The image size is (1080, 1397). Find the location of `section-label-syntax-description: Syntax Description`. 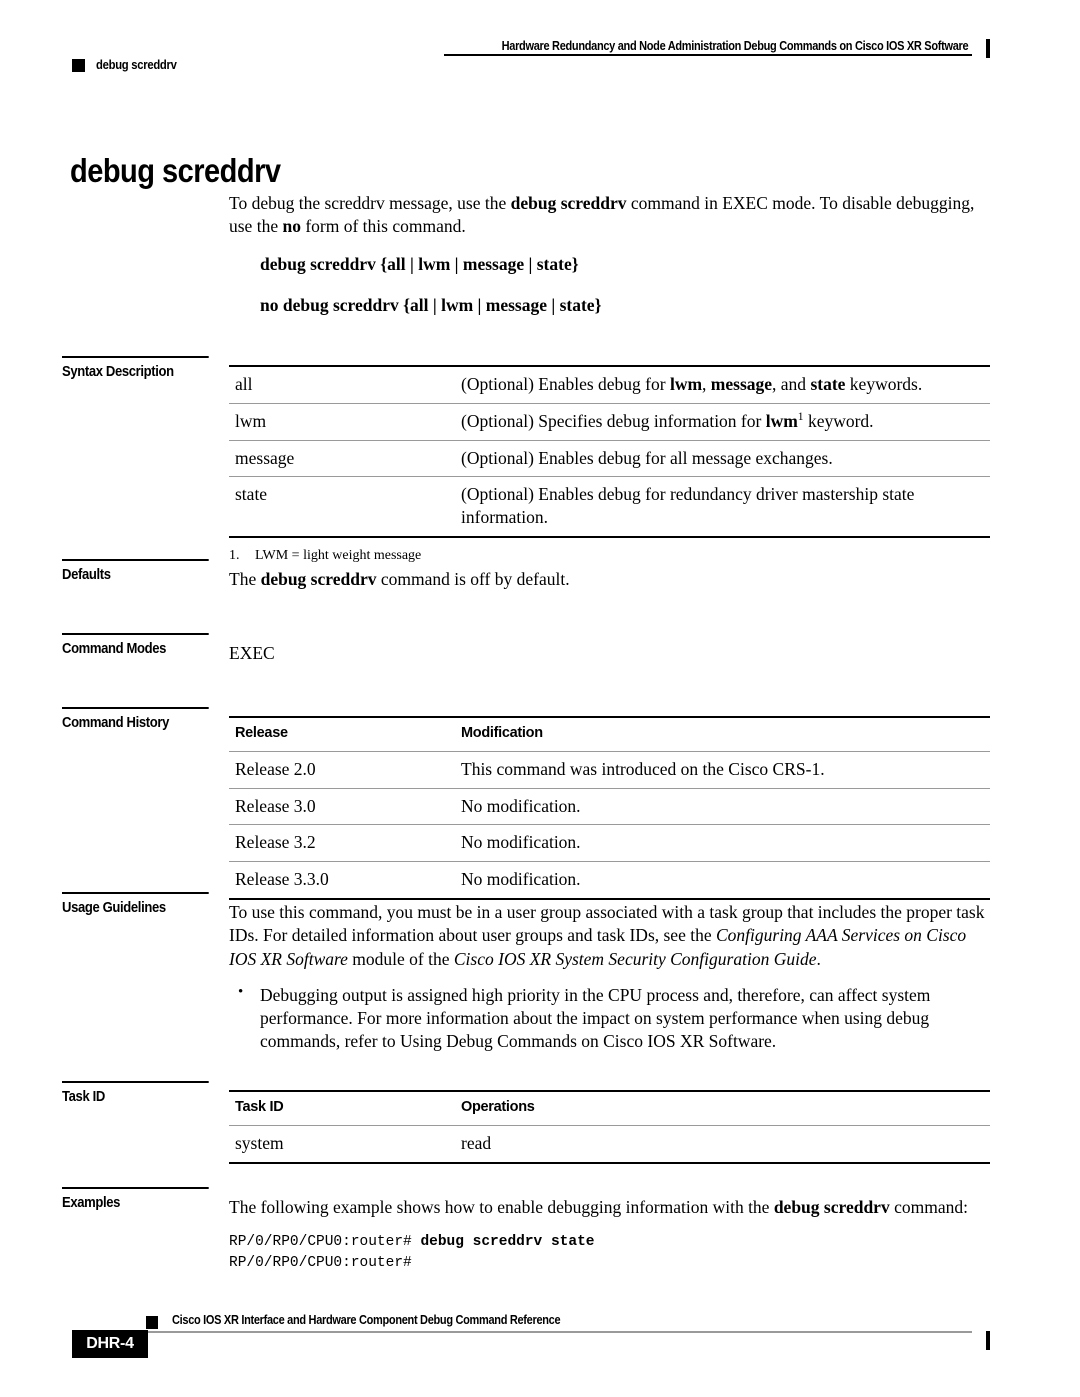

section-label-syntax-description: Syntax Description is located at coordinates (135, 368).